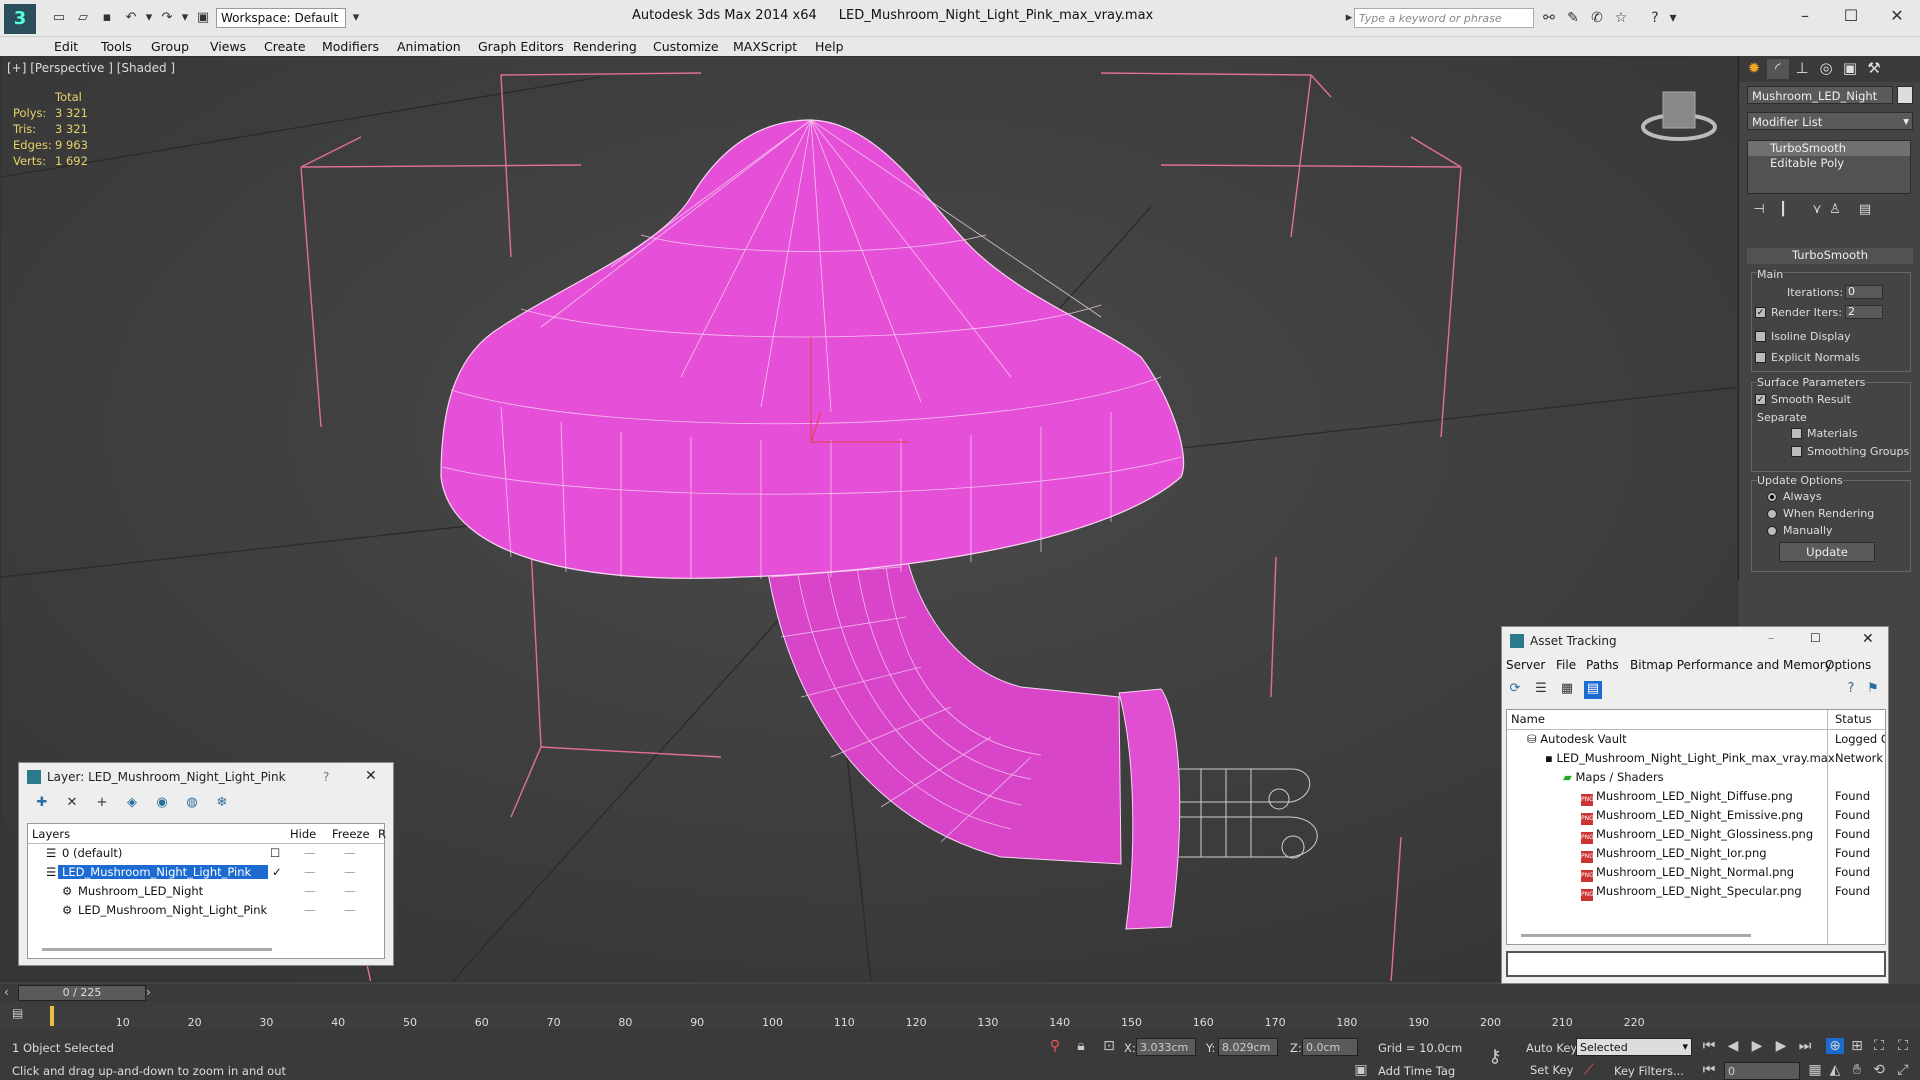  I want to click on menu-group: Group, so click(170, 46).